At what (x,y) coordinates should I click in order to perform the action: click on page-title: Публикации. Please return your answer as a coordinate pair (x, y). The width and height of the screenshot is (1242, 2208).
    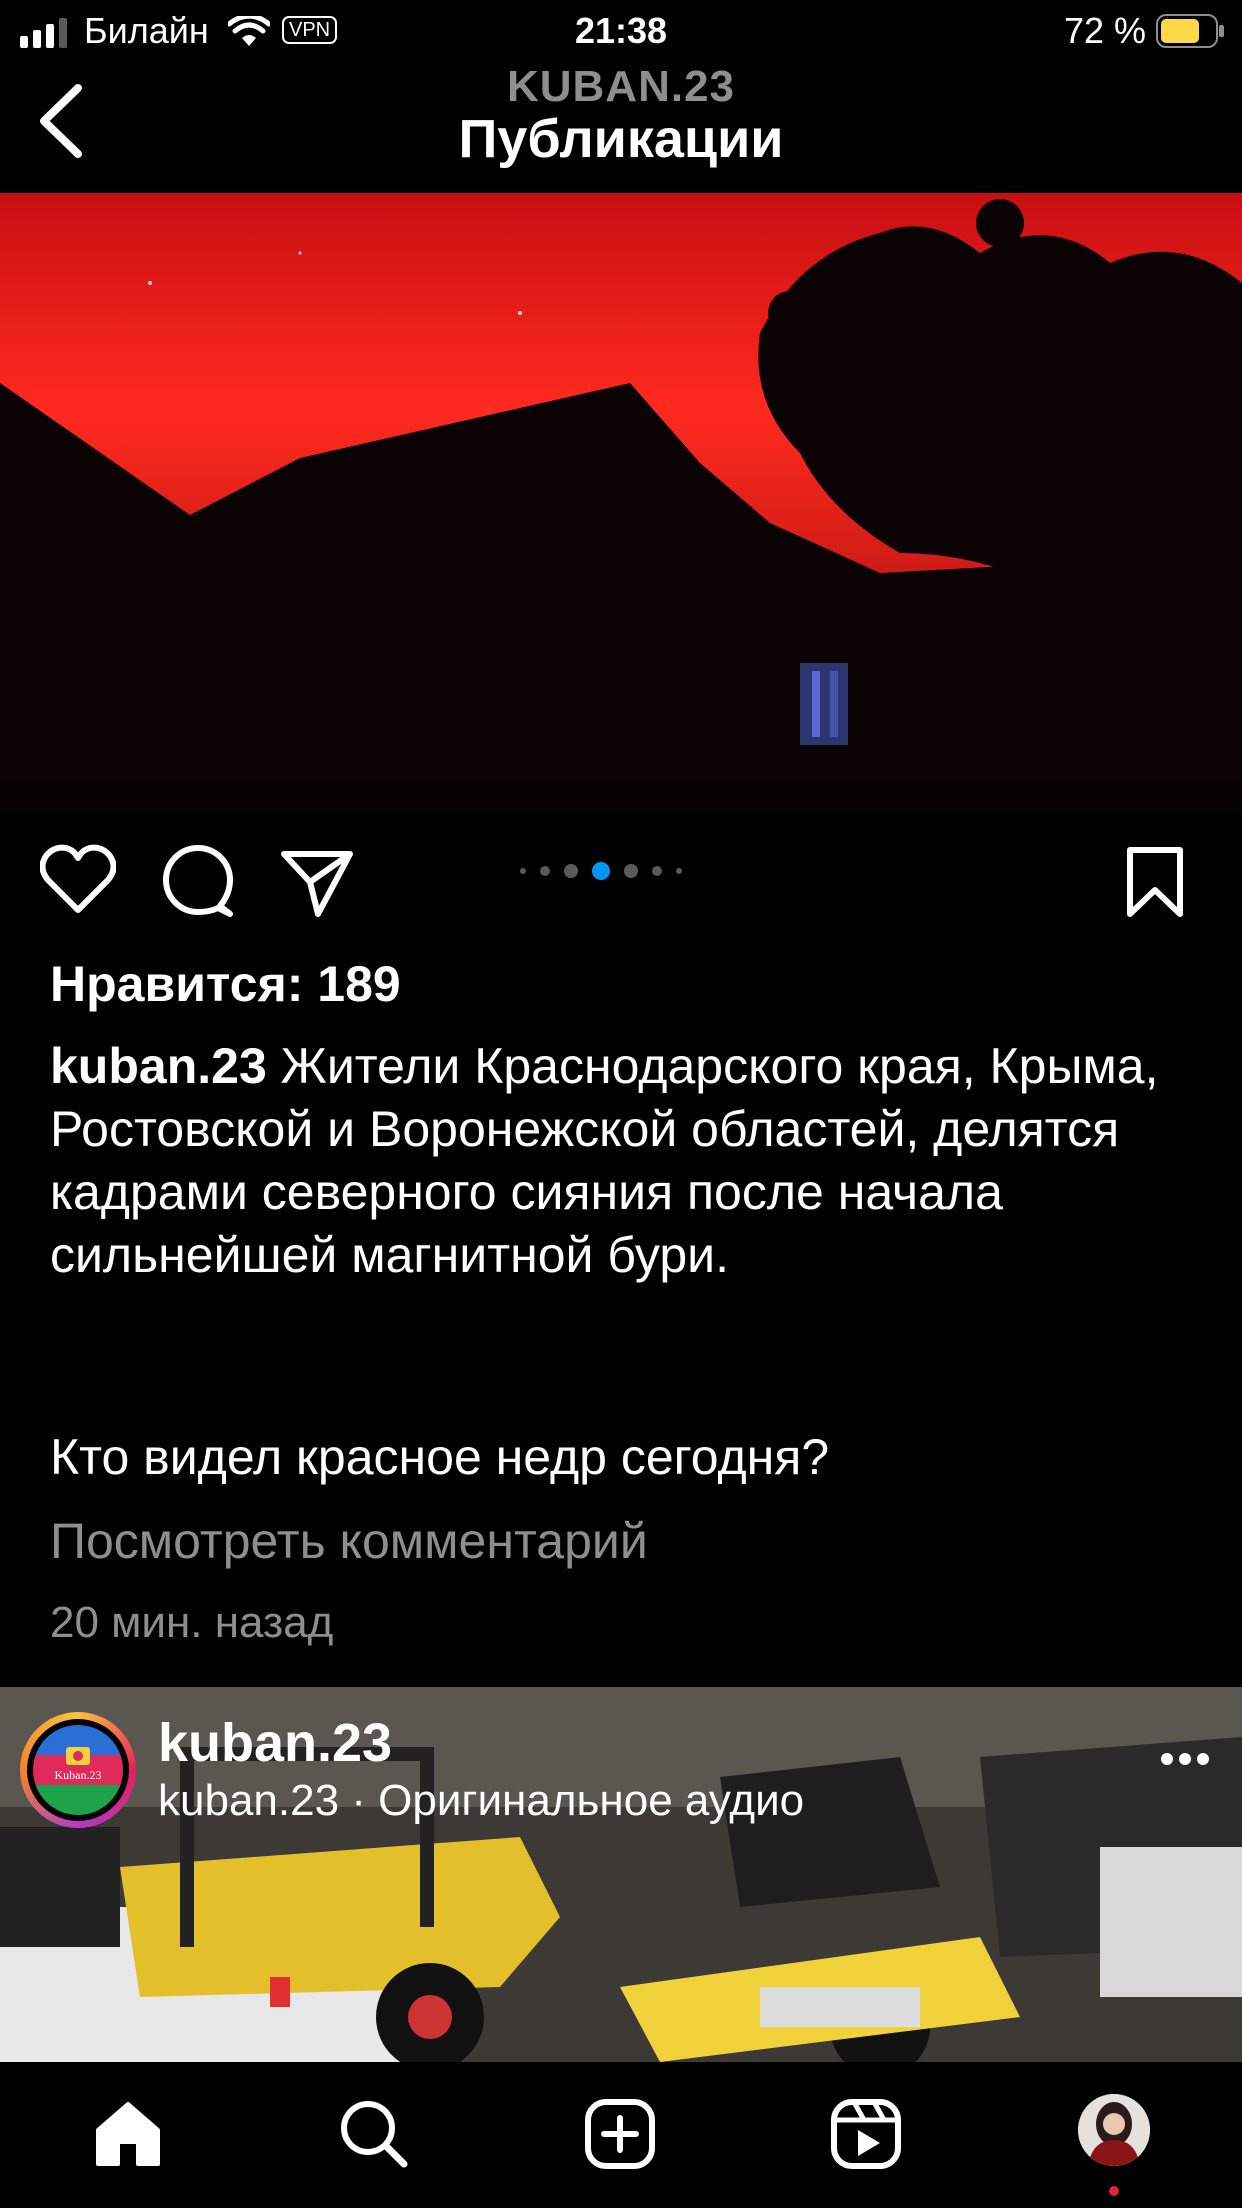
    Looking at the image, I should click on (621, 139).